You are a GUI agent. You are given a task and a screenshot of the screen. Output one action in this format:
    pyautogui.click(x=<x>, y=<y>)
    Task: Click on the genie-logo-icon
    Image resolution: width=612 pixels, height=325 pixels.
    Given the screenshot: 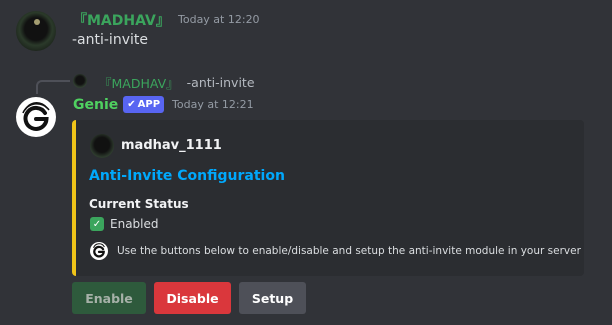 What is the action you would take?
    pyautogui.click(x=36, y=116)
    